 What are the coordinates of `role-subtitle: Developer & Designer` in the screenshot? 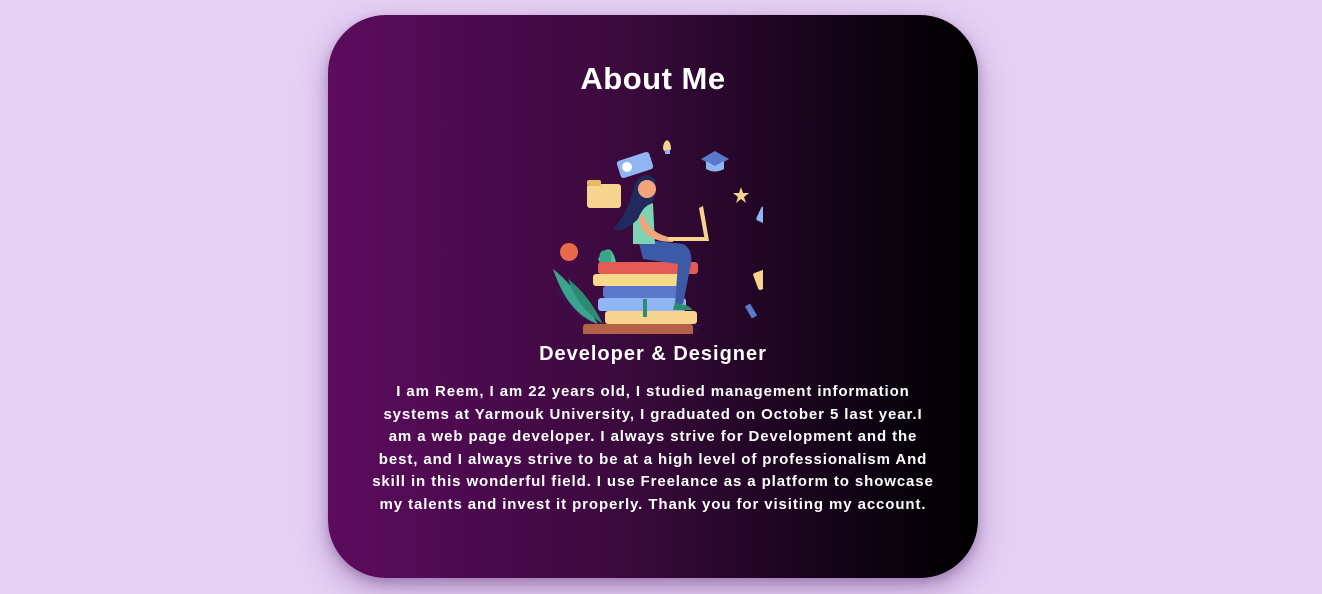 It's located at (653, 354).